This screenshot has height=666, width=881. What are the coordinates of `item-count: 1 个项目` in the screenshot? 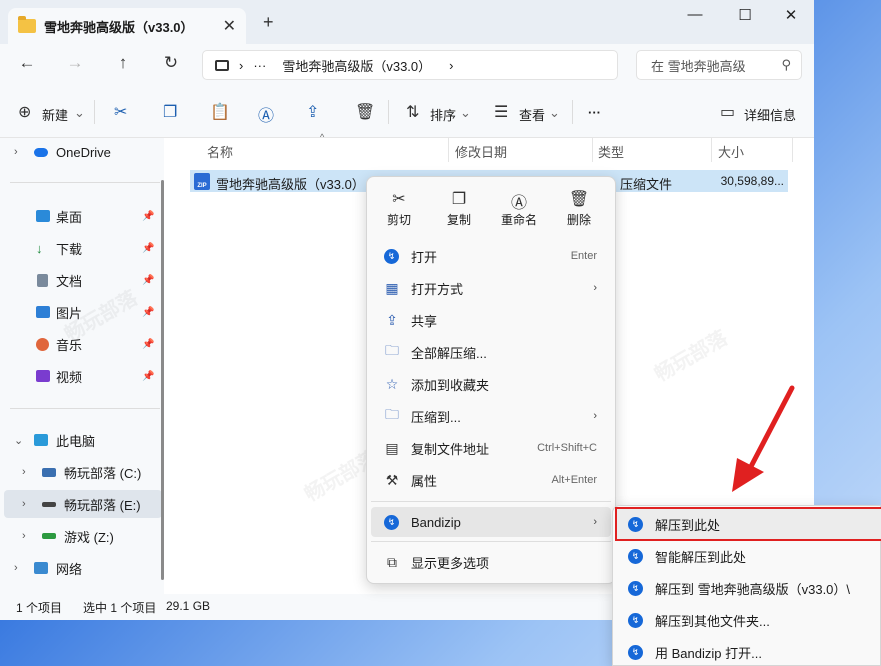 It's located at (39, 608).